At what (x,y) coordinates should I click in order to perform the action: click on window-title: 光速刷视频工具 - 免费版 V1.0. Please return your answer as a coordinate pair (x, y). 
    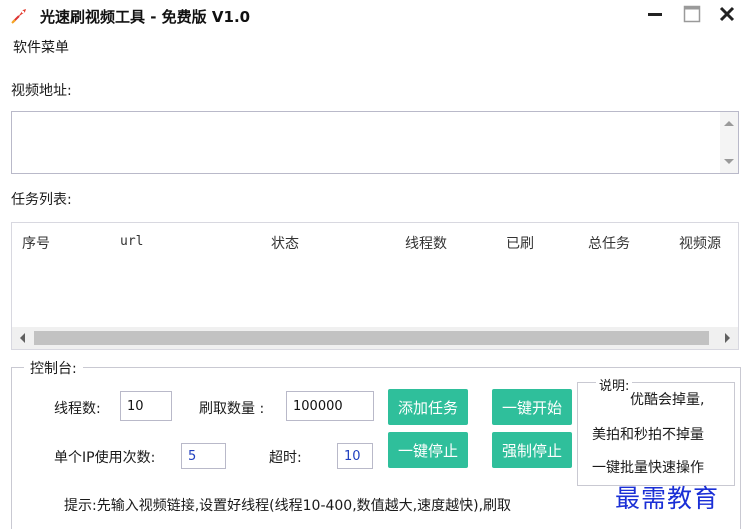
    Looking at the image, I should click on (145, 17).